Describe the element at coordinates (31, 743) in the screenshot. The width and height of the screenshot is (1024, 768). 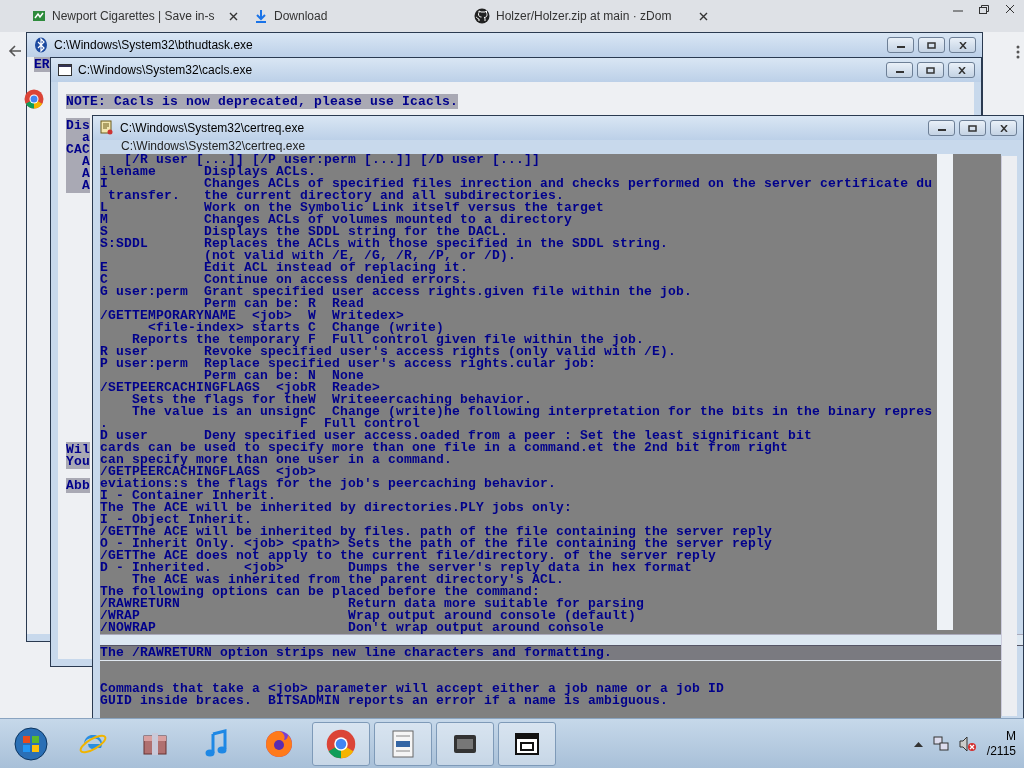
I see `start-orb-icon` at that location.